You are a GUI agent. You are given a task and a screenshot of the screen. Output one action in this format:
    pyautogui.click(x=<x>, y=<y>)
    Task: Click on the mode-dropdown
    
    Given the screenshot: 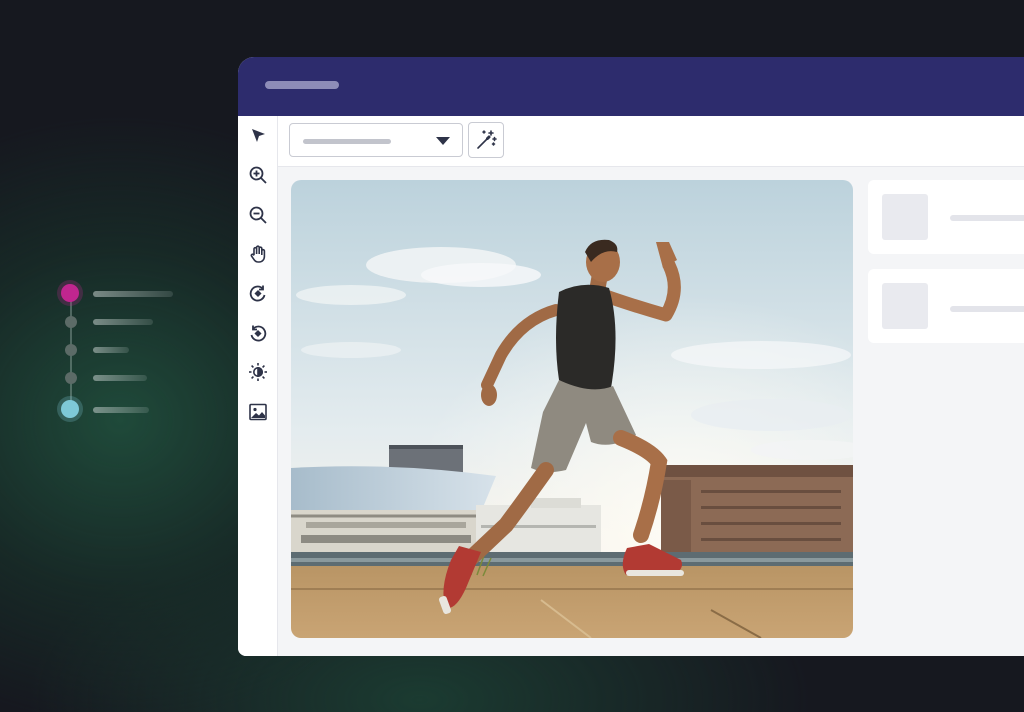 What is the action you would take?
    pyautogui.click(x=376, y=140)
    